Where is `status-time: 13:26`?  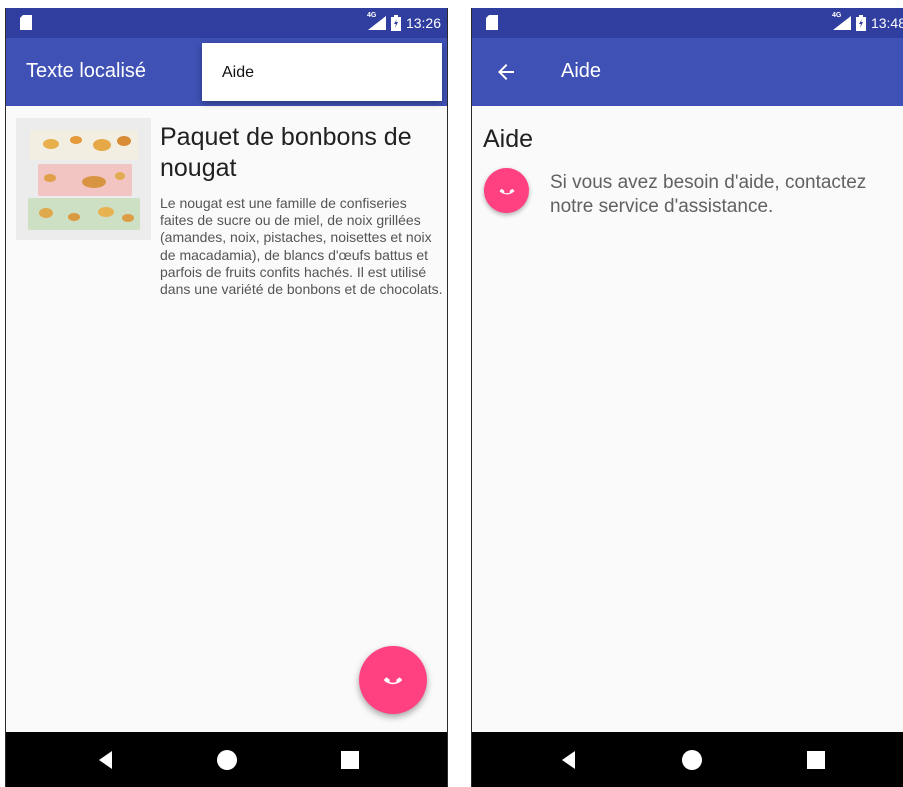
status-time: 13:26 is located at coordinates (423, 23).